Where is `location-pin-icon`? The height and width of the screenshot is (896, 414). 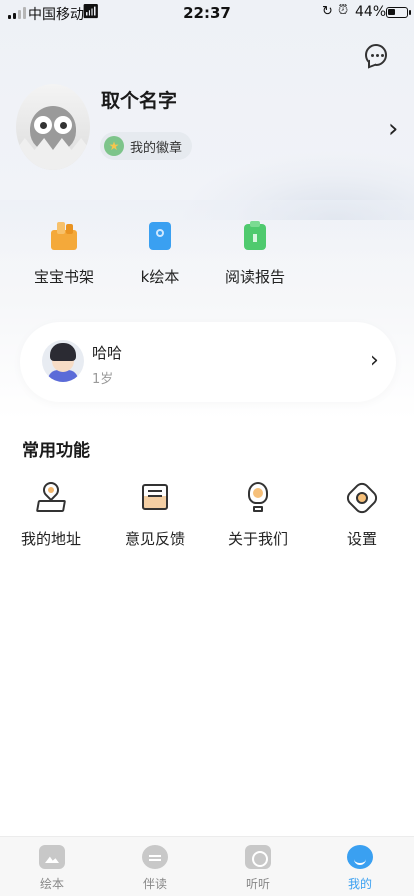 location-pin-icon is located at coordinates (51, 496).